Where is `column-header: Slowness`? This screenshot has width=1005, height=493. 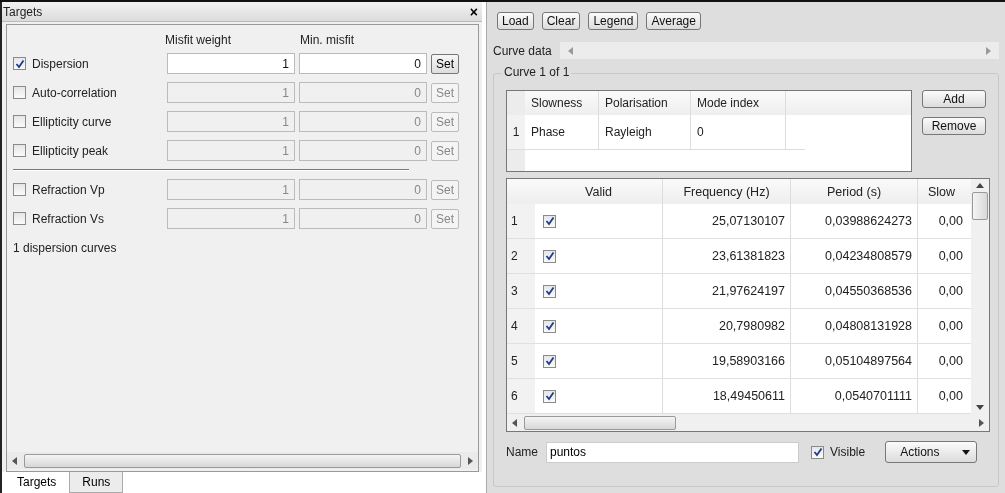
column-header: Slowness is located at coordinates (562, 103).